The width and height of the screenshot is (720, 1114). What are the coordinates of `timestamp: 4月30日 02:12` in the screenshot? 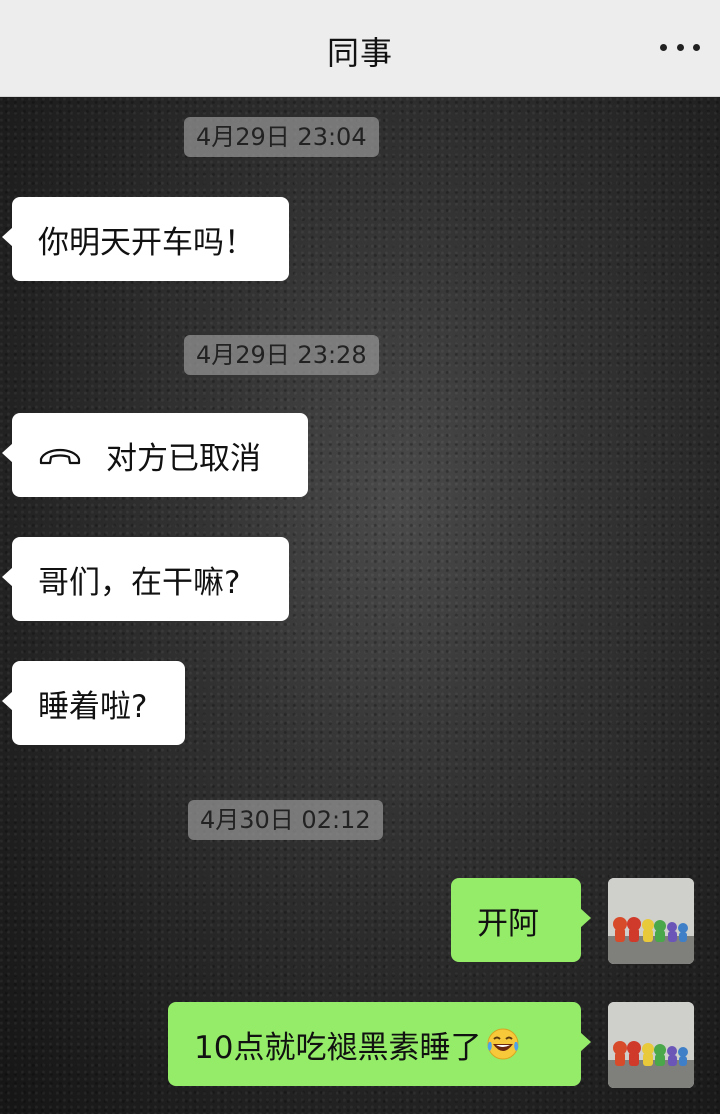 It's located at (285, 820).